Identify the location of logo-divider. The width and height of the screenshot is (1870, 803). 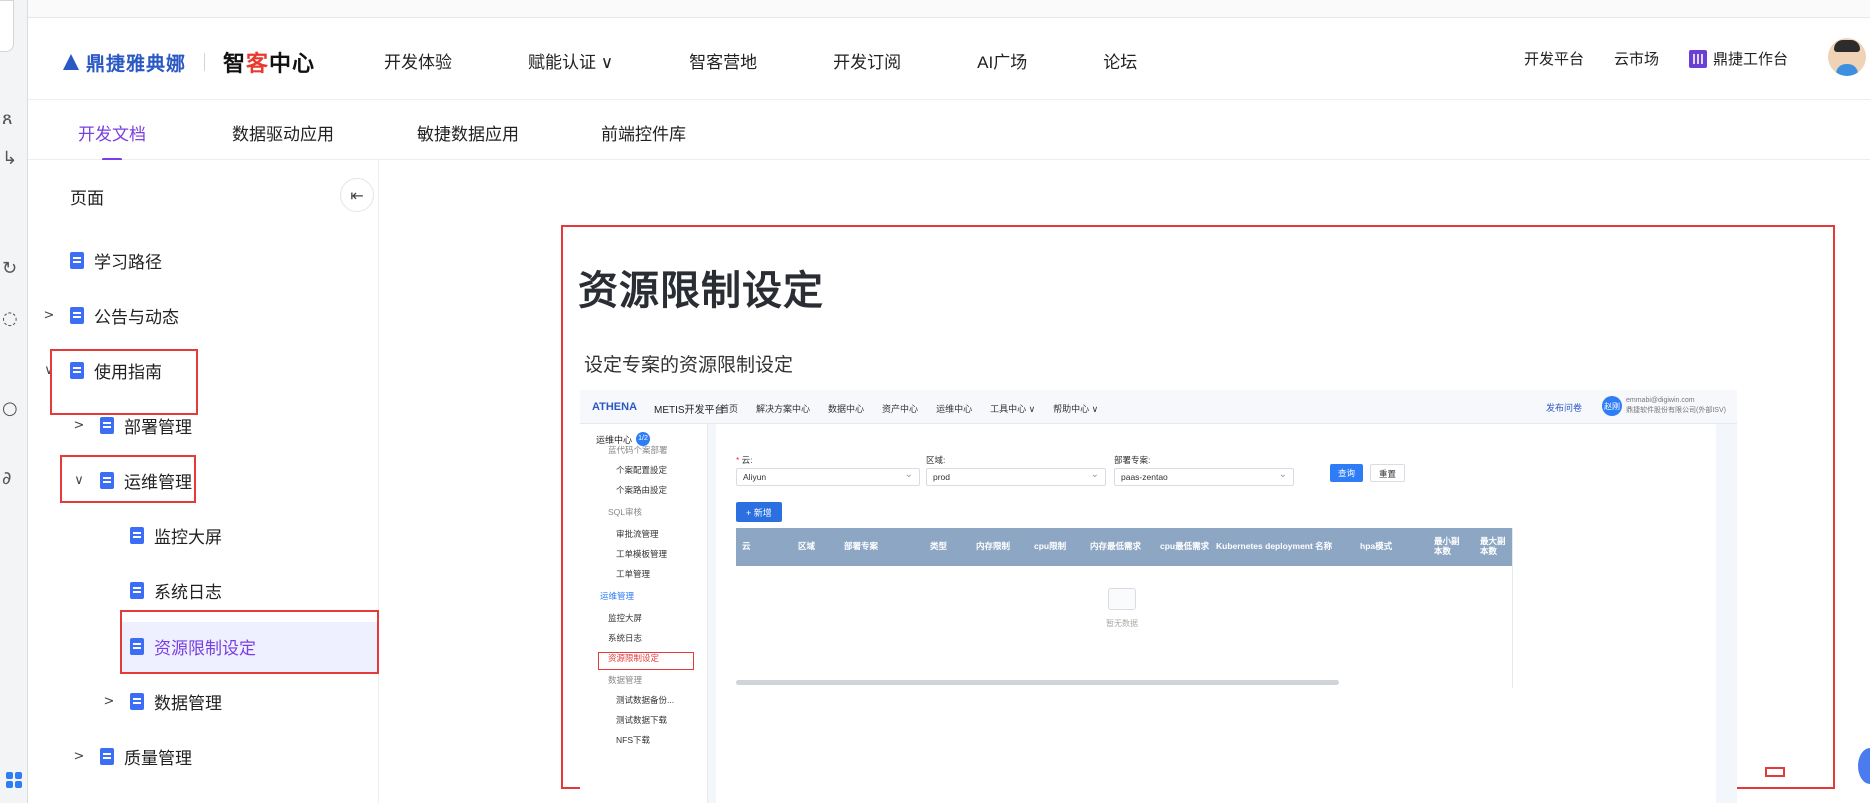
(205, 62).